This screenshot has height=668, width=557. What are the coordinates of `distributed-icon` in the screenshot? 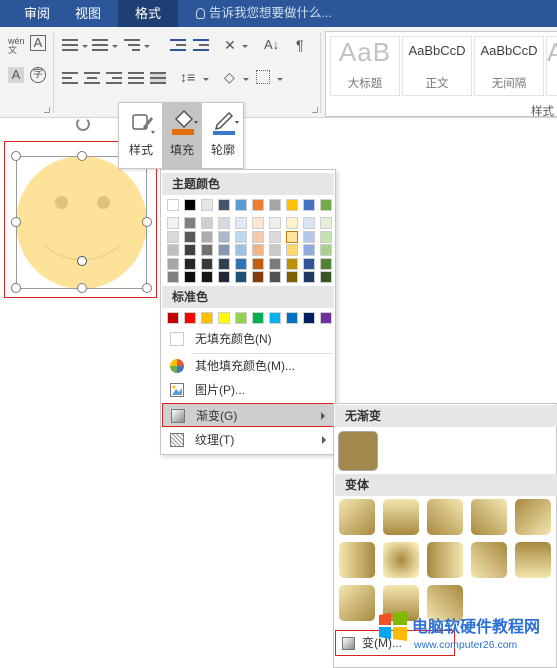 It's located at (158, 78).